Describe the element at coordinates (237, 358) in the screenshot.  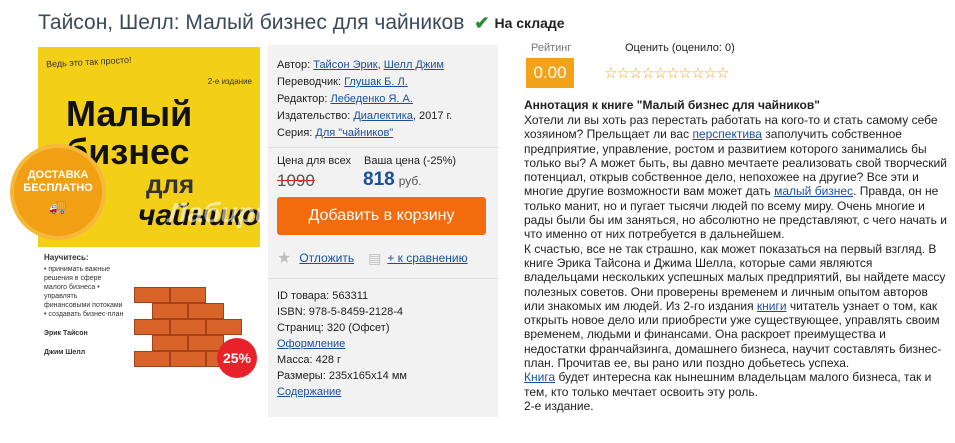
I see `discount-badge: 25%` at that location.